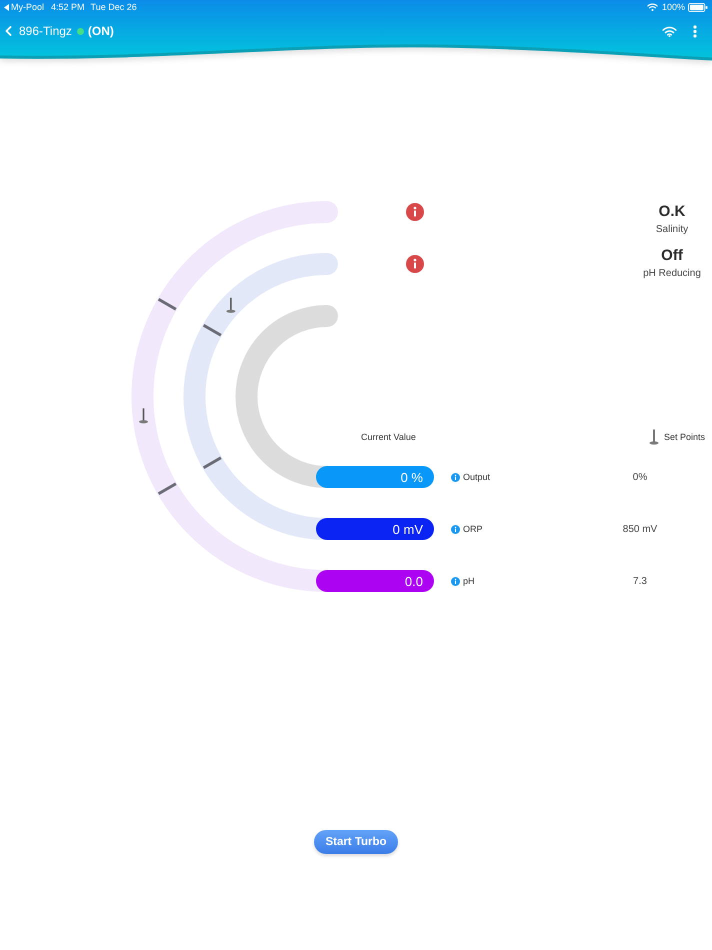 This screenshot has height=950, width=712. What do you see at coordinates (375, 529) in the screenshot?
I see `current-value-pill: 0 mV` at bounding box center [375, 529].